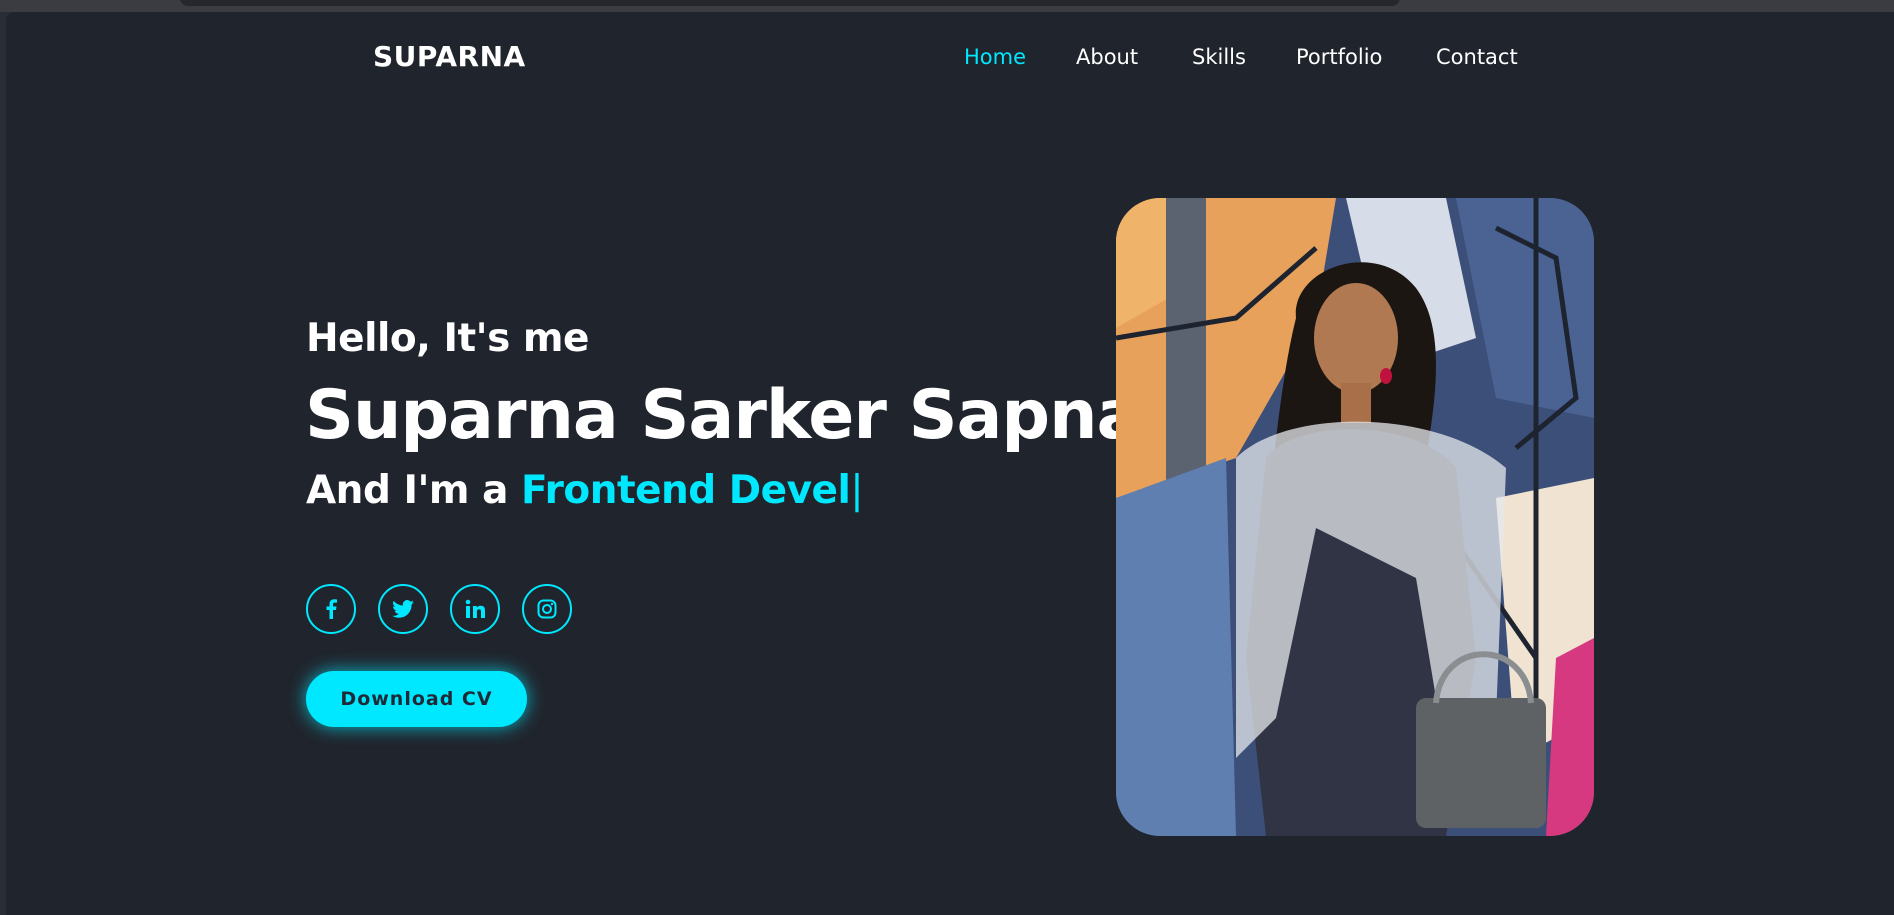 The height and width of the screenshot is (915, 1894). Describe the element at coordinates (1020, 57) in the screenshot. I see `nav-home: Home` at that location.